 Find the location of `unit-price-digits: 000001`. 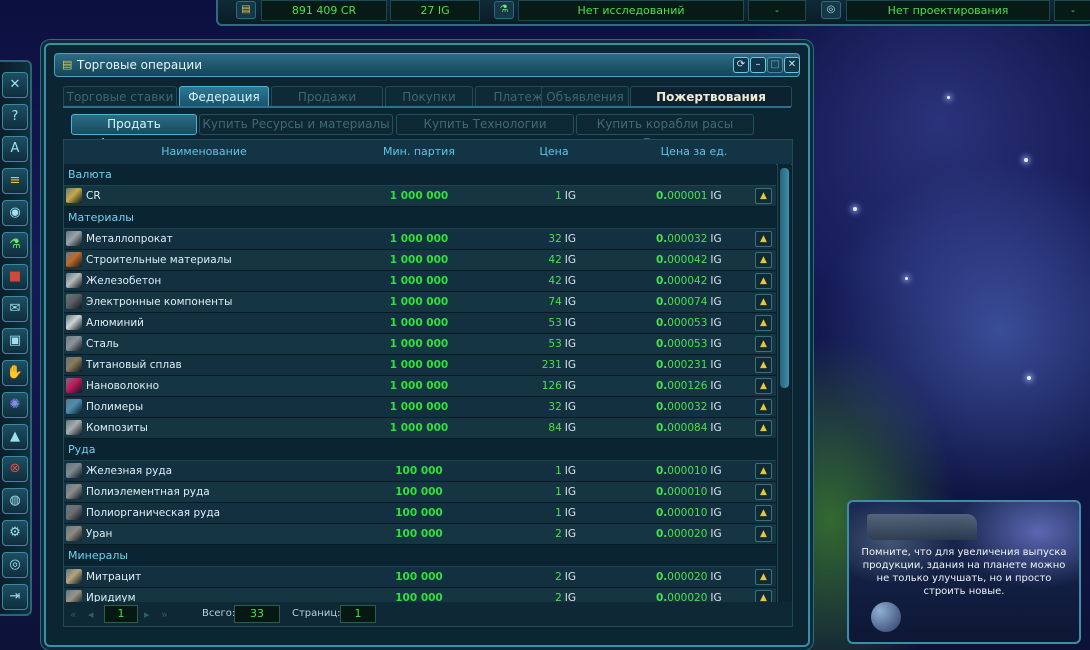

unit-price-digits: 000001 is located at coordinates (687, 196).